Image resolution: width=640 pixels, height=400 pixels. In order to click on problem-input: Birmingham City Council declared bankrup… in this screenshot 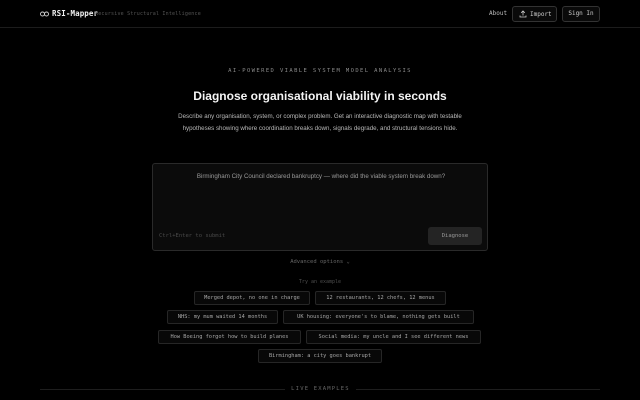, I will do `click(320, 207)`.